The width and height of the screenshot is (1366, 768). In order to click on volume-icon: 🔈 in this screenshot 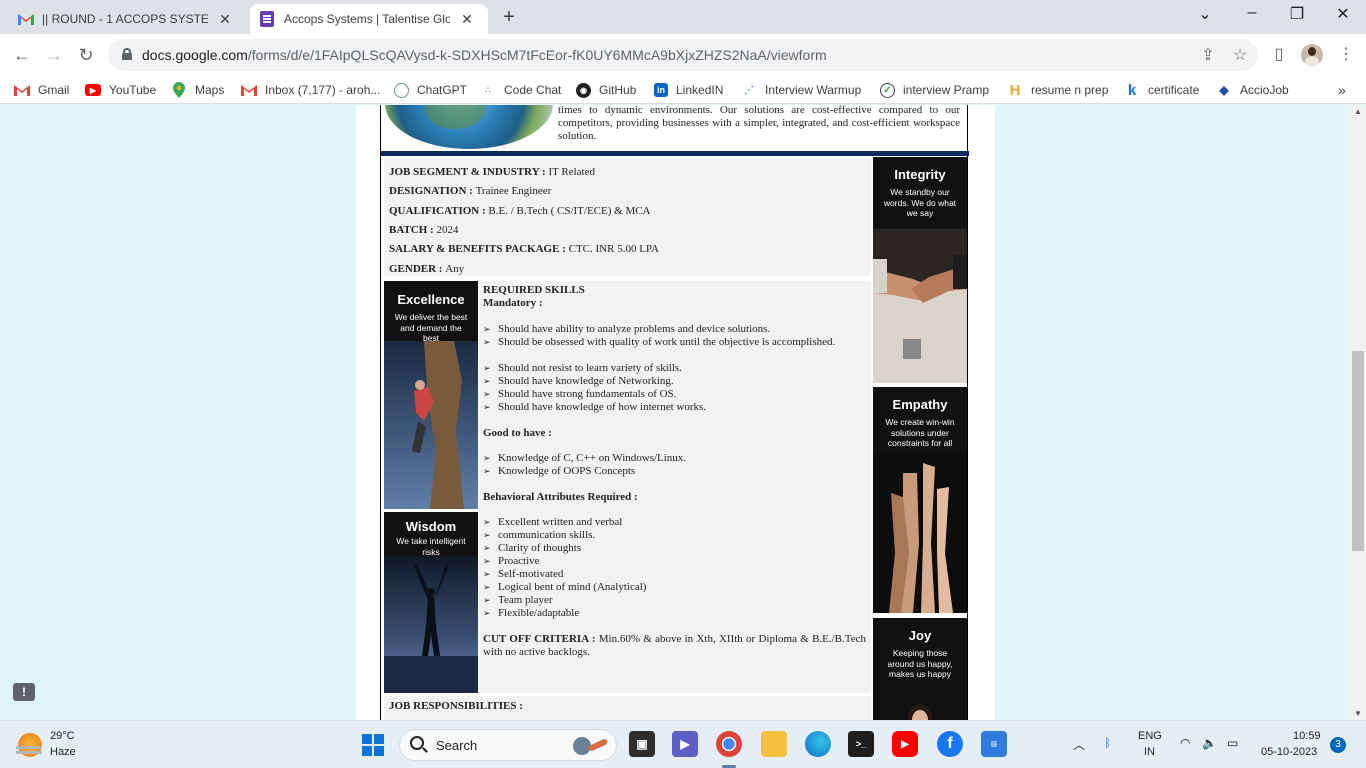, I will do `click(1209, 743)`.